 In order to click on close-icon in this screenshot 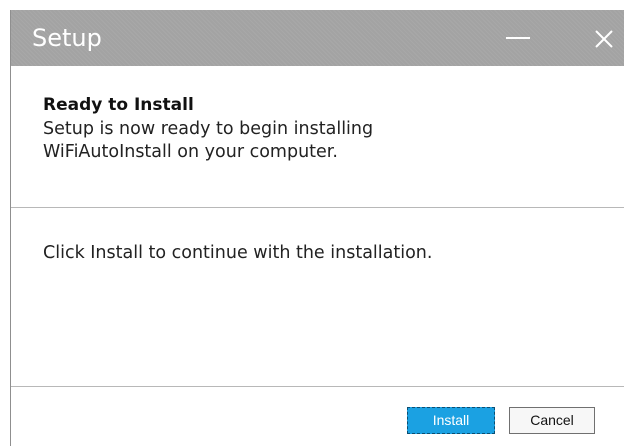, I will do `click(604, 39)`.